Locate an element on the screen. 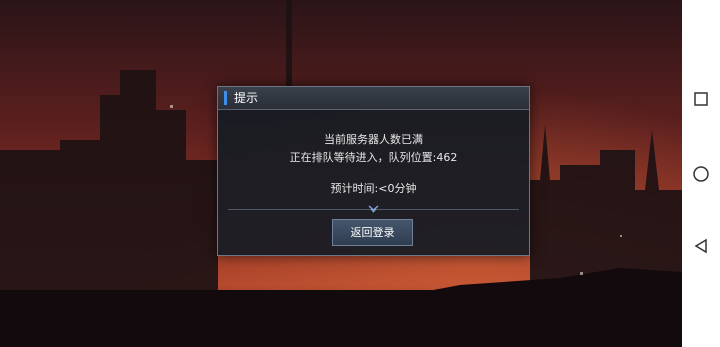 This screenshot has height=347, width=720. server-full-message: 当前服务器人数已满 is located at coordinates (373, 139).